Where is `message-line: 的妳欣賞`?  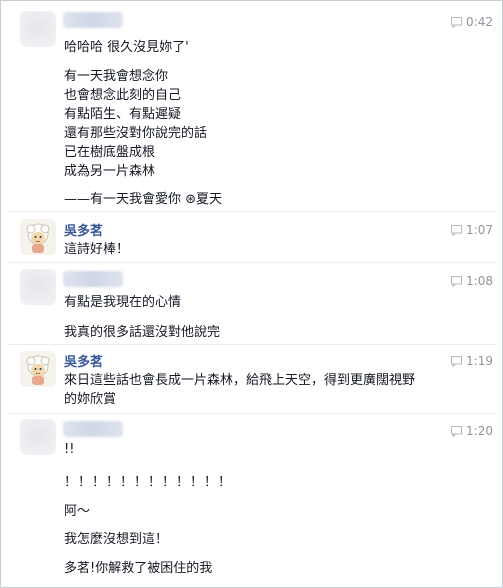
message-line: 的妳欣賞 is located at coordinates (90, 399).